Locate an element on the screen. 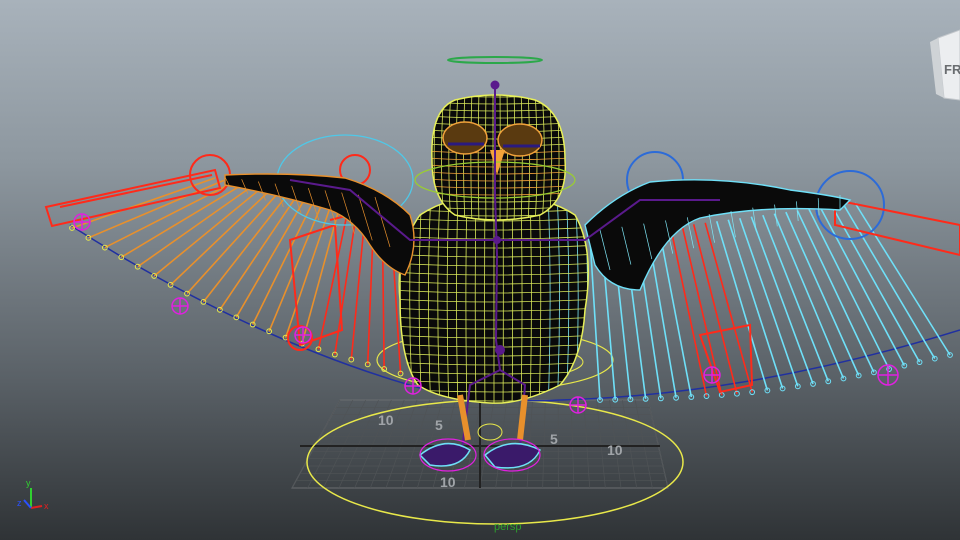 This screenshot has width=960, height=540. axis-x-label: x is located at coordinates (46, 506).